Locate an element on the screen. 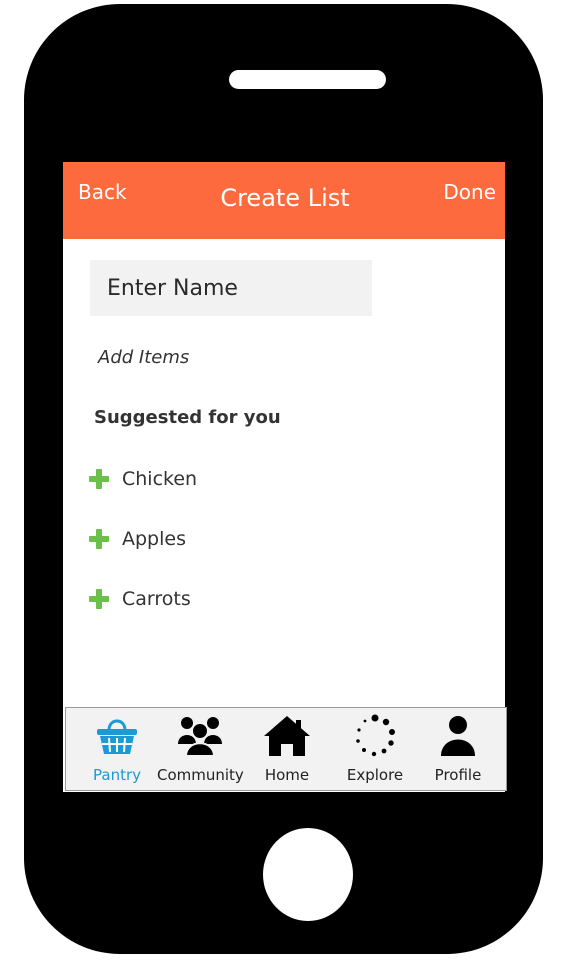 This screenshot has height=960, width=566. add-items-label: Add Items is located at coordinates (143, 357).